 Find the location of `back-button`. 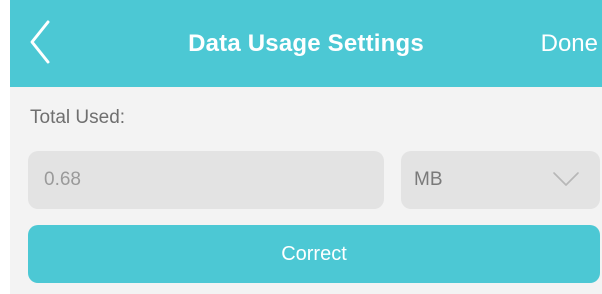

back-button is located at coordinates (41, 42).